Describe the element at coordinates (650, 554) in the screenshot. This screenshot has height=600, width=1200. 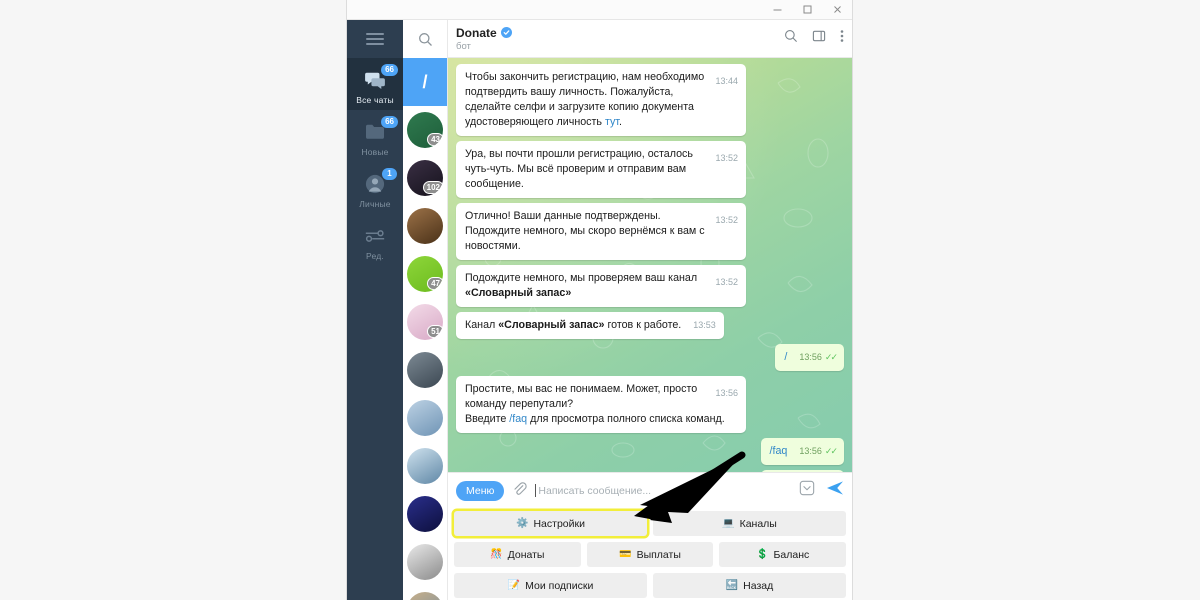
I see `keyboard-button: 💳 Выплаты` at that location.